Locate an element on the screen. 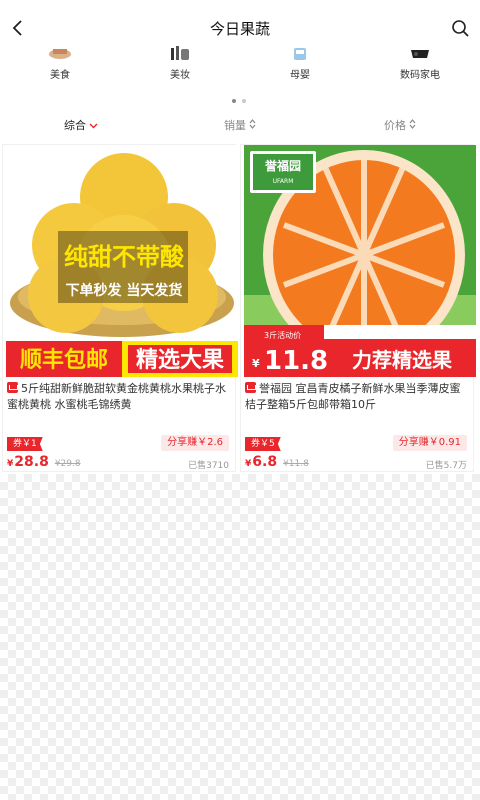 This screenshot has height=800, width=480. product-title: 5斤纯甜新鲜脆甜软黄金桃黄桃水果桃子水蜜桃黄桃 水蜜桃毛锦绣黄 is located at coordinates (120, 397).